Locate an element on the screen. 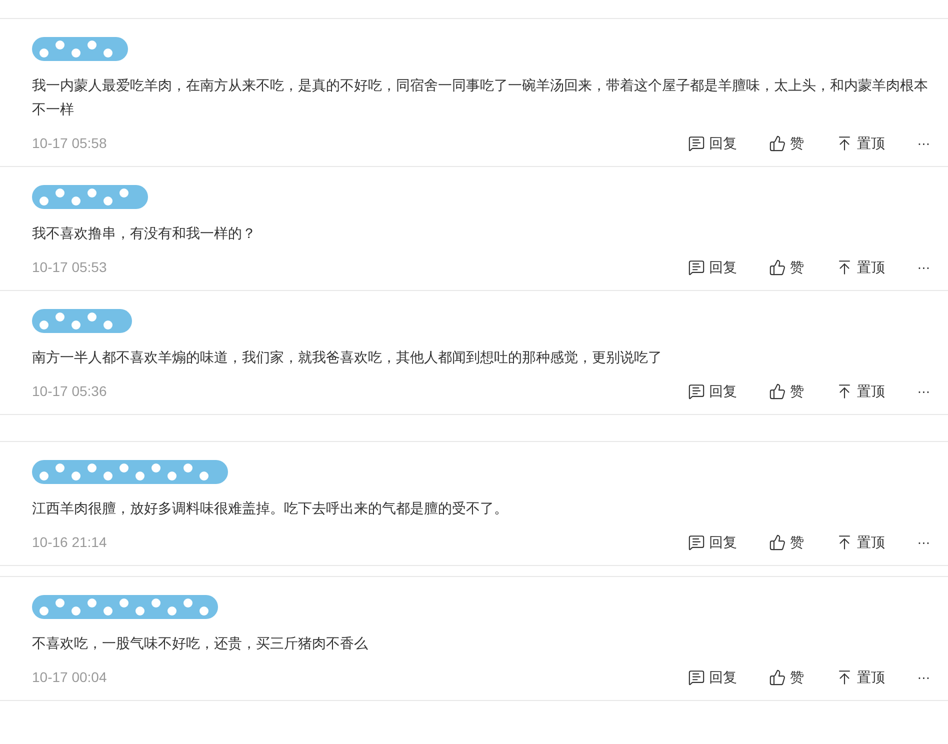 The height and width of the screenshot is (744, 948). comment-text: 不喜欢吃，一股气味不好吃，还贵，买三斤猪肉不香么 is located at coordinates (200, 643).